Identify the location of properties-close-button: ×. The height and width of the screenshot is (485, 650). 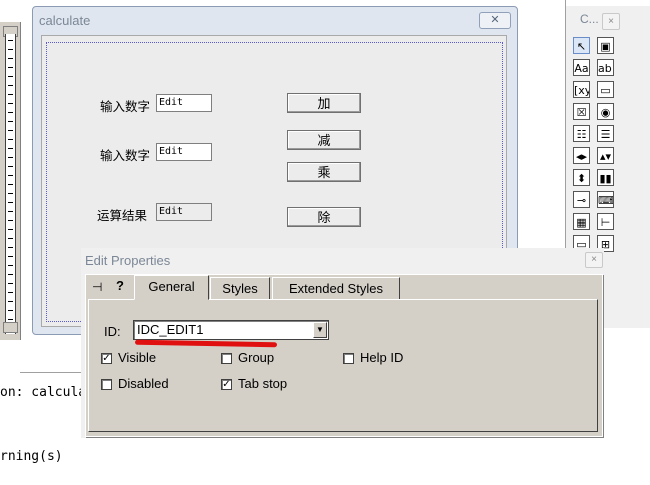
(594, 260).